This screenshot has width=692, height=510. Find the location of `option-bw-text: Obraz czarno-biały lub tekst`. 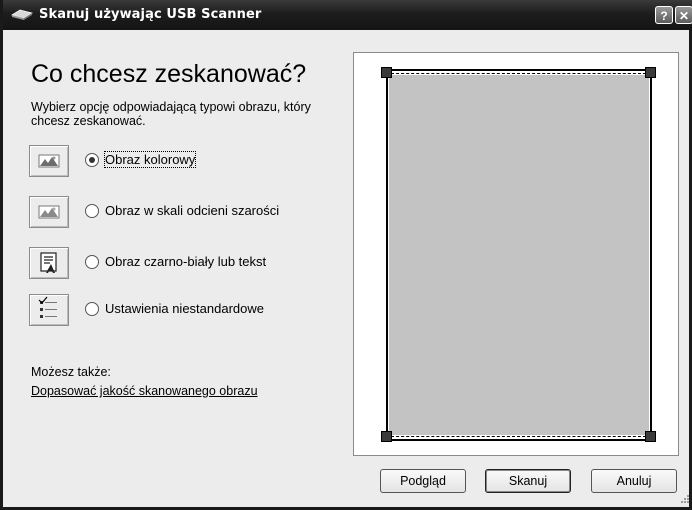

option-bw-text: Obraz czarno-biały lub tekst is located at coordinates (189, 263).